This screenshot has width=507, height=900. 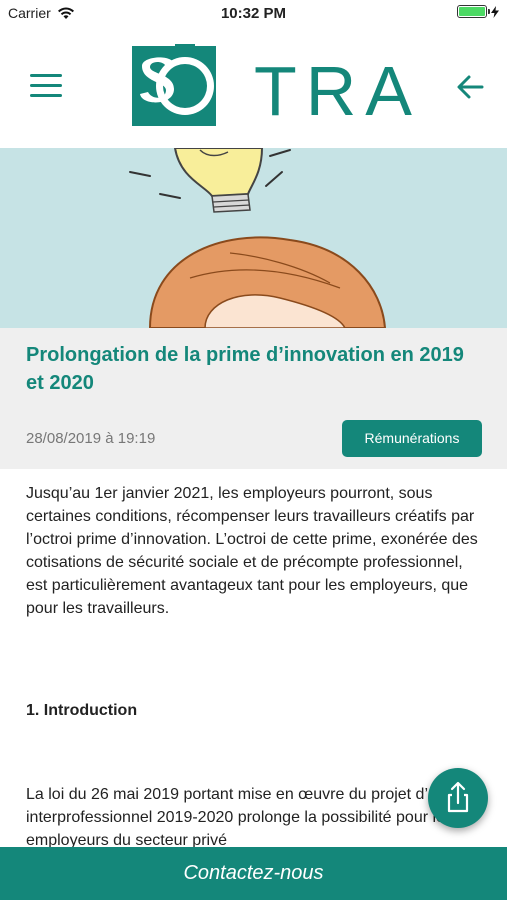 What do you see at coordinates (82, 710) in the screenshot?
I see `section-heading: 1. Introduction` at bounding box center [82, 710].